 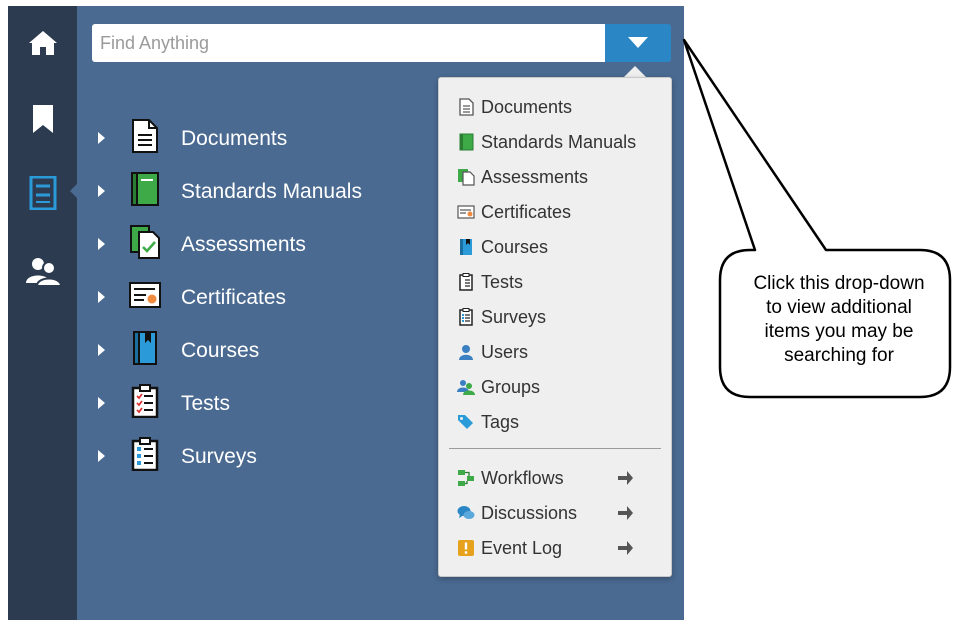 What do you see at coordinates (242, 403) in the screenshot?
I see `tree-item-tests: Tests` at bounding box center [242, 403].